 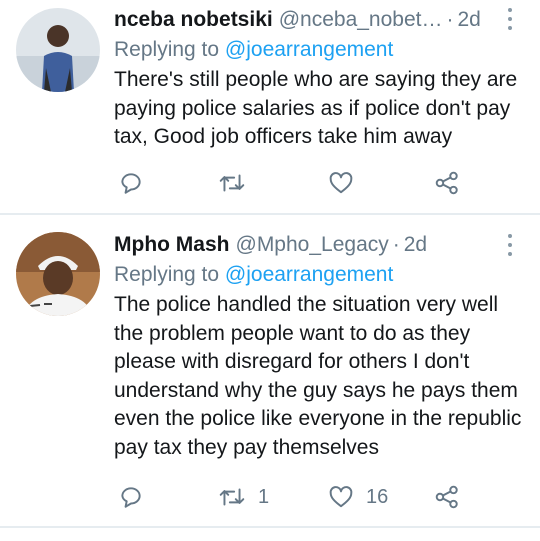 What do you see at coordinates (172, 245) in the screenshot?
I see `display-name: Mpho Mash` at bounding box center [172, 245].